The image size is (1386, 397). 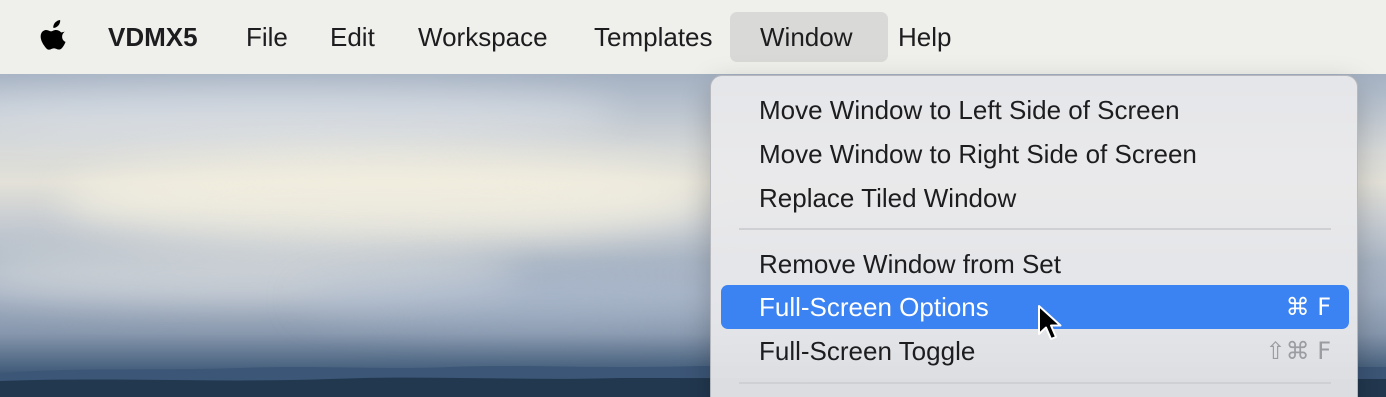 What do you see at coordinates (1035, 351) in the screenshot?
I see `menu-item-full-screen-toggle: Full-Screen Toggle ⇧⌘ F` at bounding box center [1035, 351].